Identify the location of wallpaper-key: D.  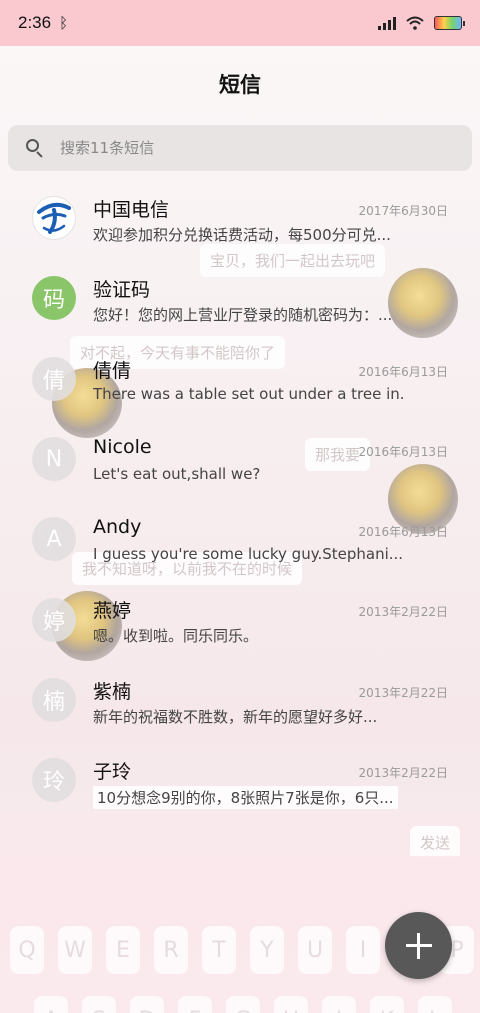
(147, 1004).